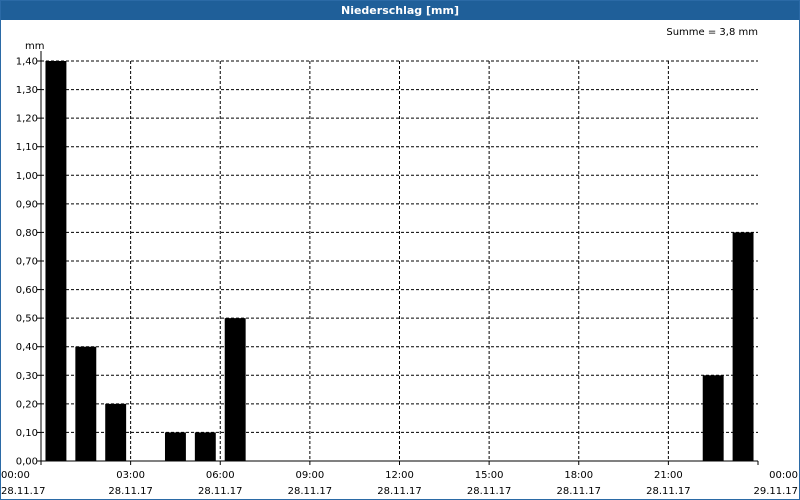 The width and height of the screenshot is (800, 500). I want to click on x-tick-date-label: 29.11.17, so click(775, 491).